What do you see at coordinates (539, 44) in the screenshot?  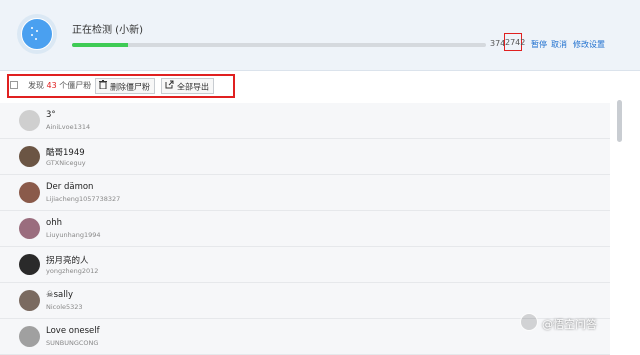 I see `pause-button: 暂停` at bounding box center [539, 44].